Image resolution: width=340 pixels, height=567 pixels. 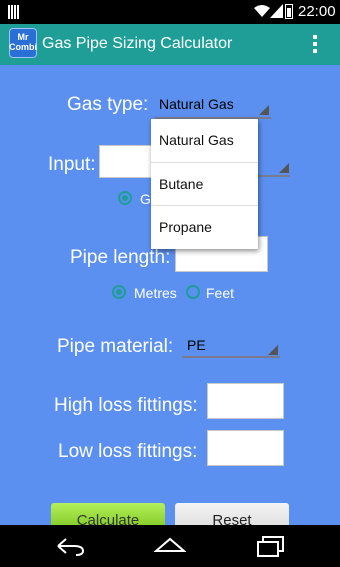 What do you see at coordinates (245, 448) in the screenshot?
I see `low-loss-fittings-field` at bounding box center [245, 448].